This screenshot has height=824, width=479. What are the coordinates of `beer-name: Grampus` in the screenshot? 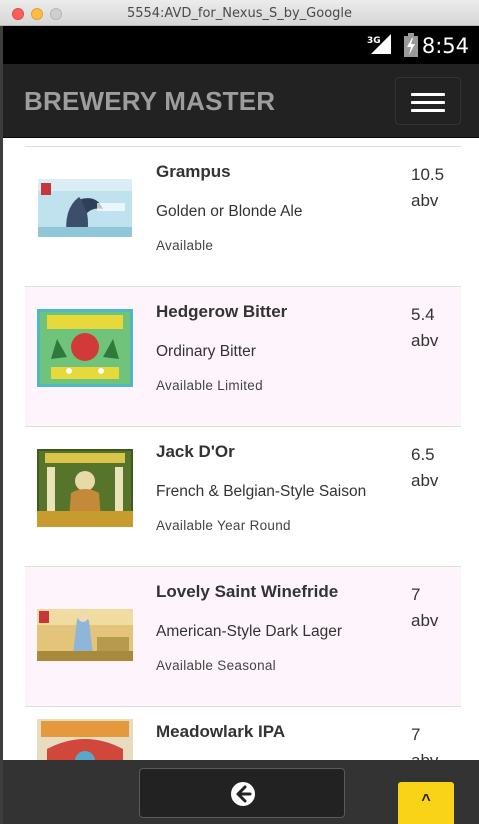 It's located at (193, 171).